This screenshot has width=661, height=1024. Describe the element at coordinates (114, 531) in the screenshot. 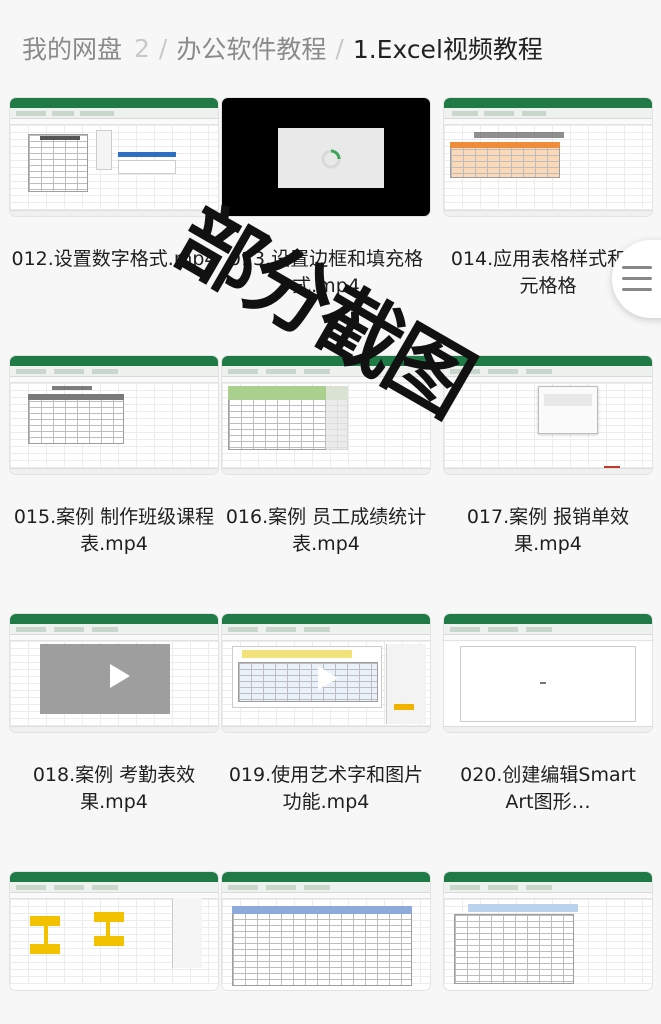

I see `file-name: 015.案例 制作班级课程表.mp4` at that location.